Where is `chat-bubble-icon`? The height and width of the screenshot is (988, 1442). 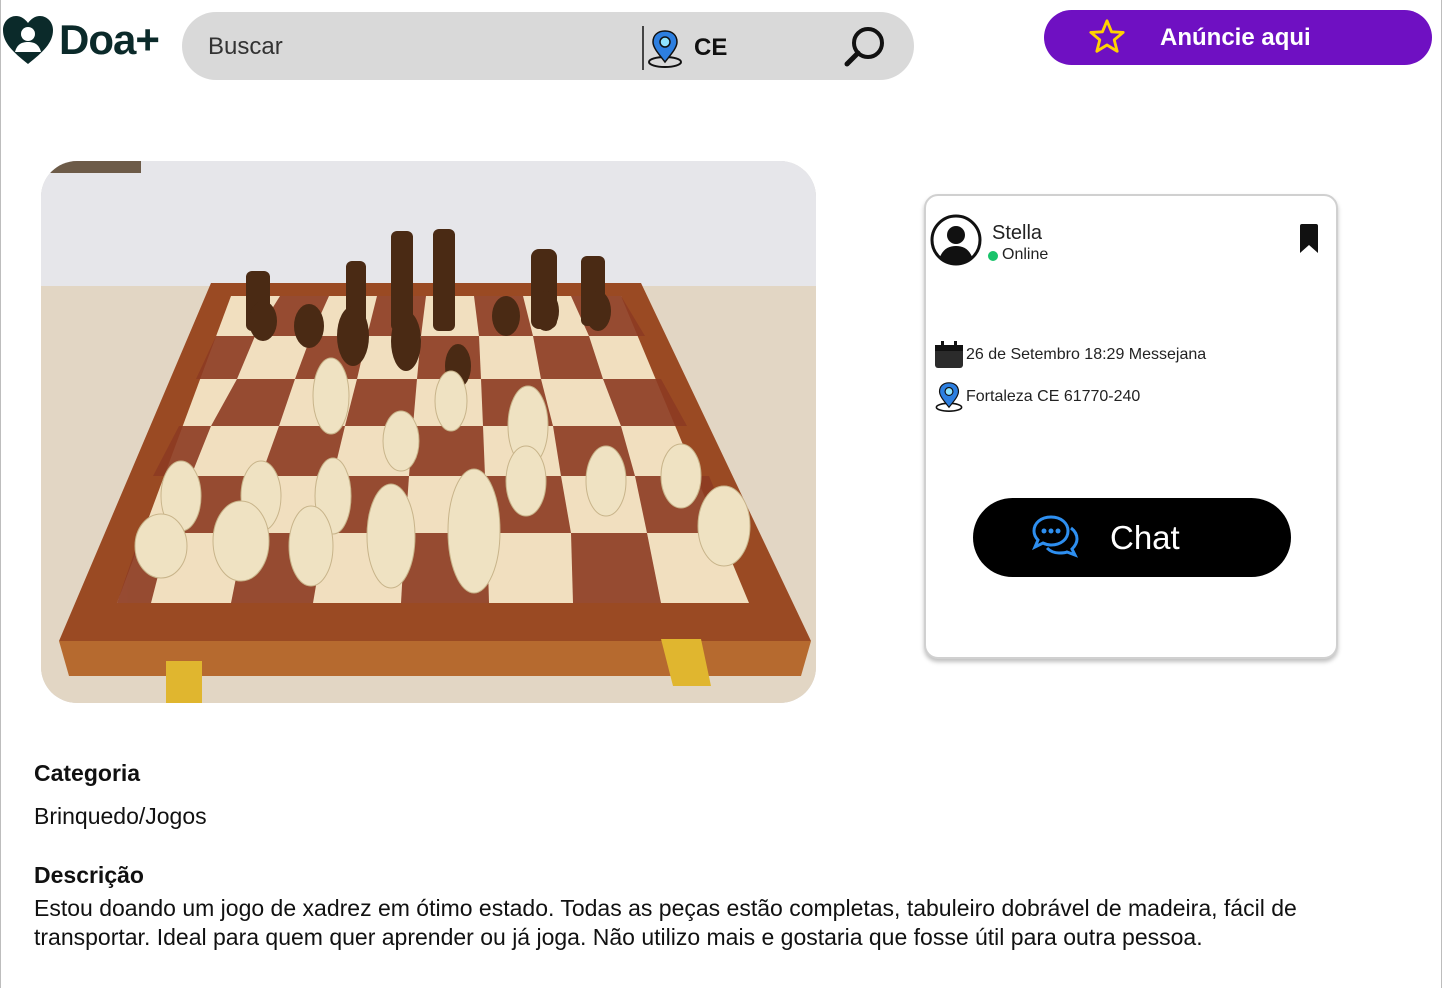 chat-bubble-icon is located at coordinates (1055, 536).